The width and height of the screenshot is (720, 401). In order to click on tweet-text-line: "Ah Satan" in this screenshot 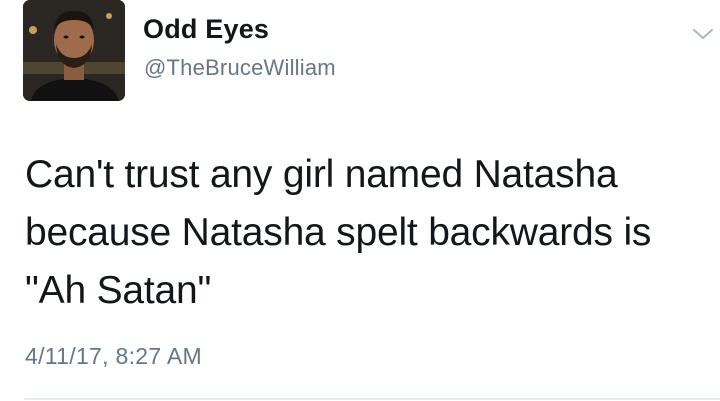, I will do `click(118, 290)`.